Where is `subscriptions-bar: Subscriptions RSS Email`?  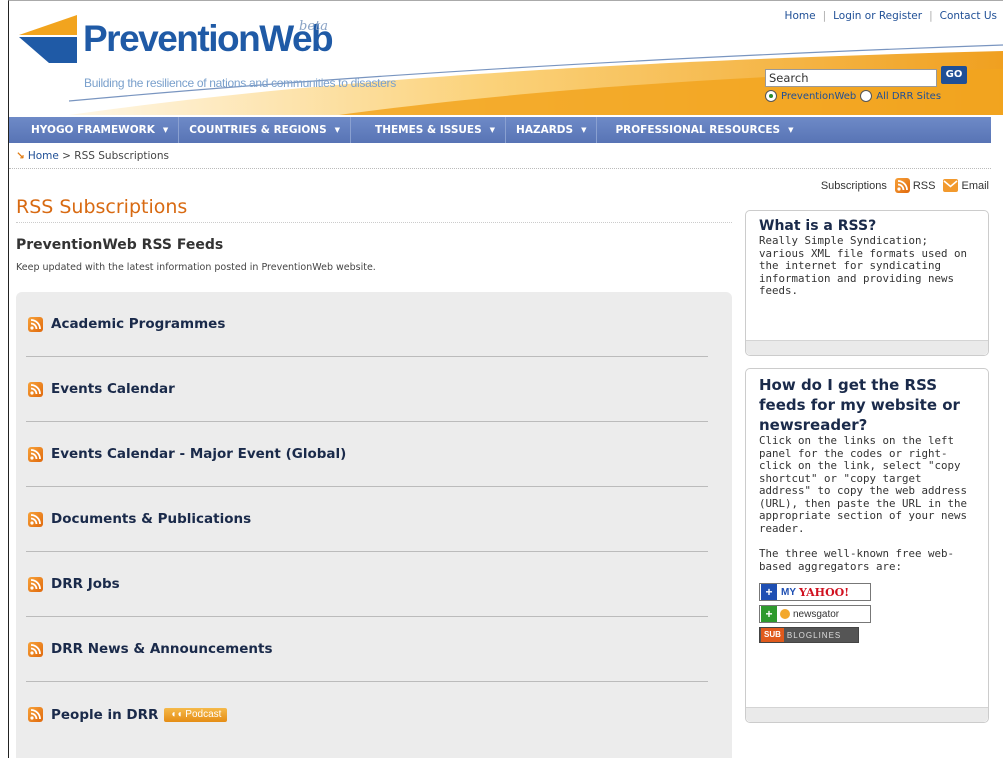 subscriptions-bar: Subscriptions RSS Email is located at coordinates (905, 185).